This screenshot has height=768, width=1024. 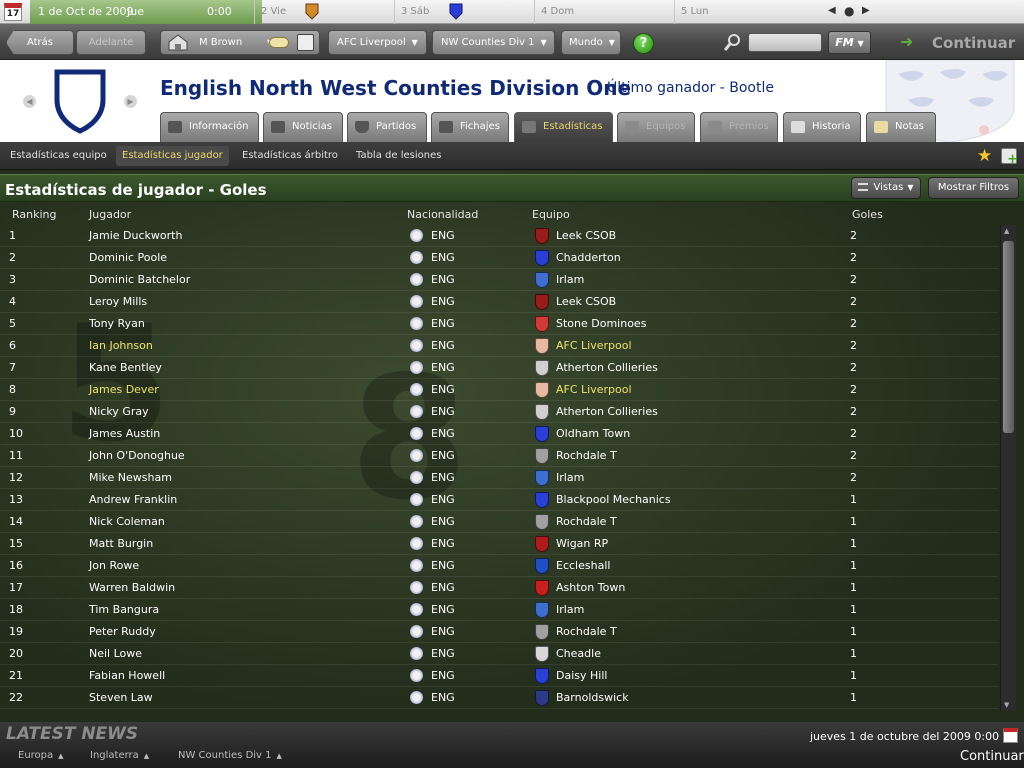 What do you see at coordinates (499, 698) in the screenshot?
I see `table-row: 22 Steven Law ENG Barnoldswick 1` at bounding box center [499, 698].